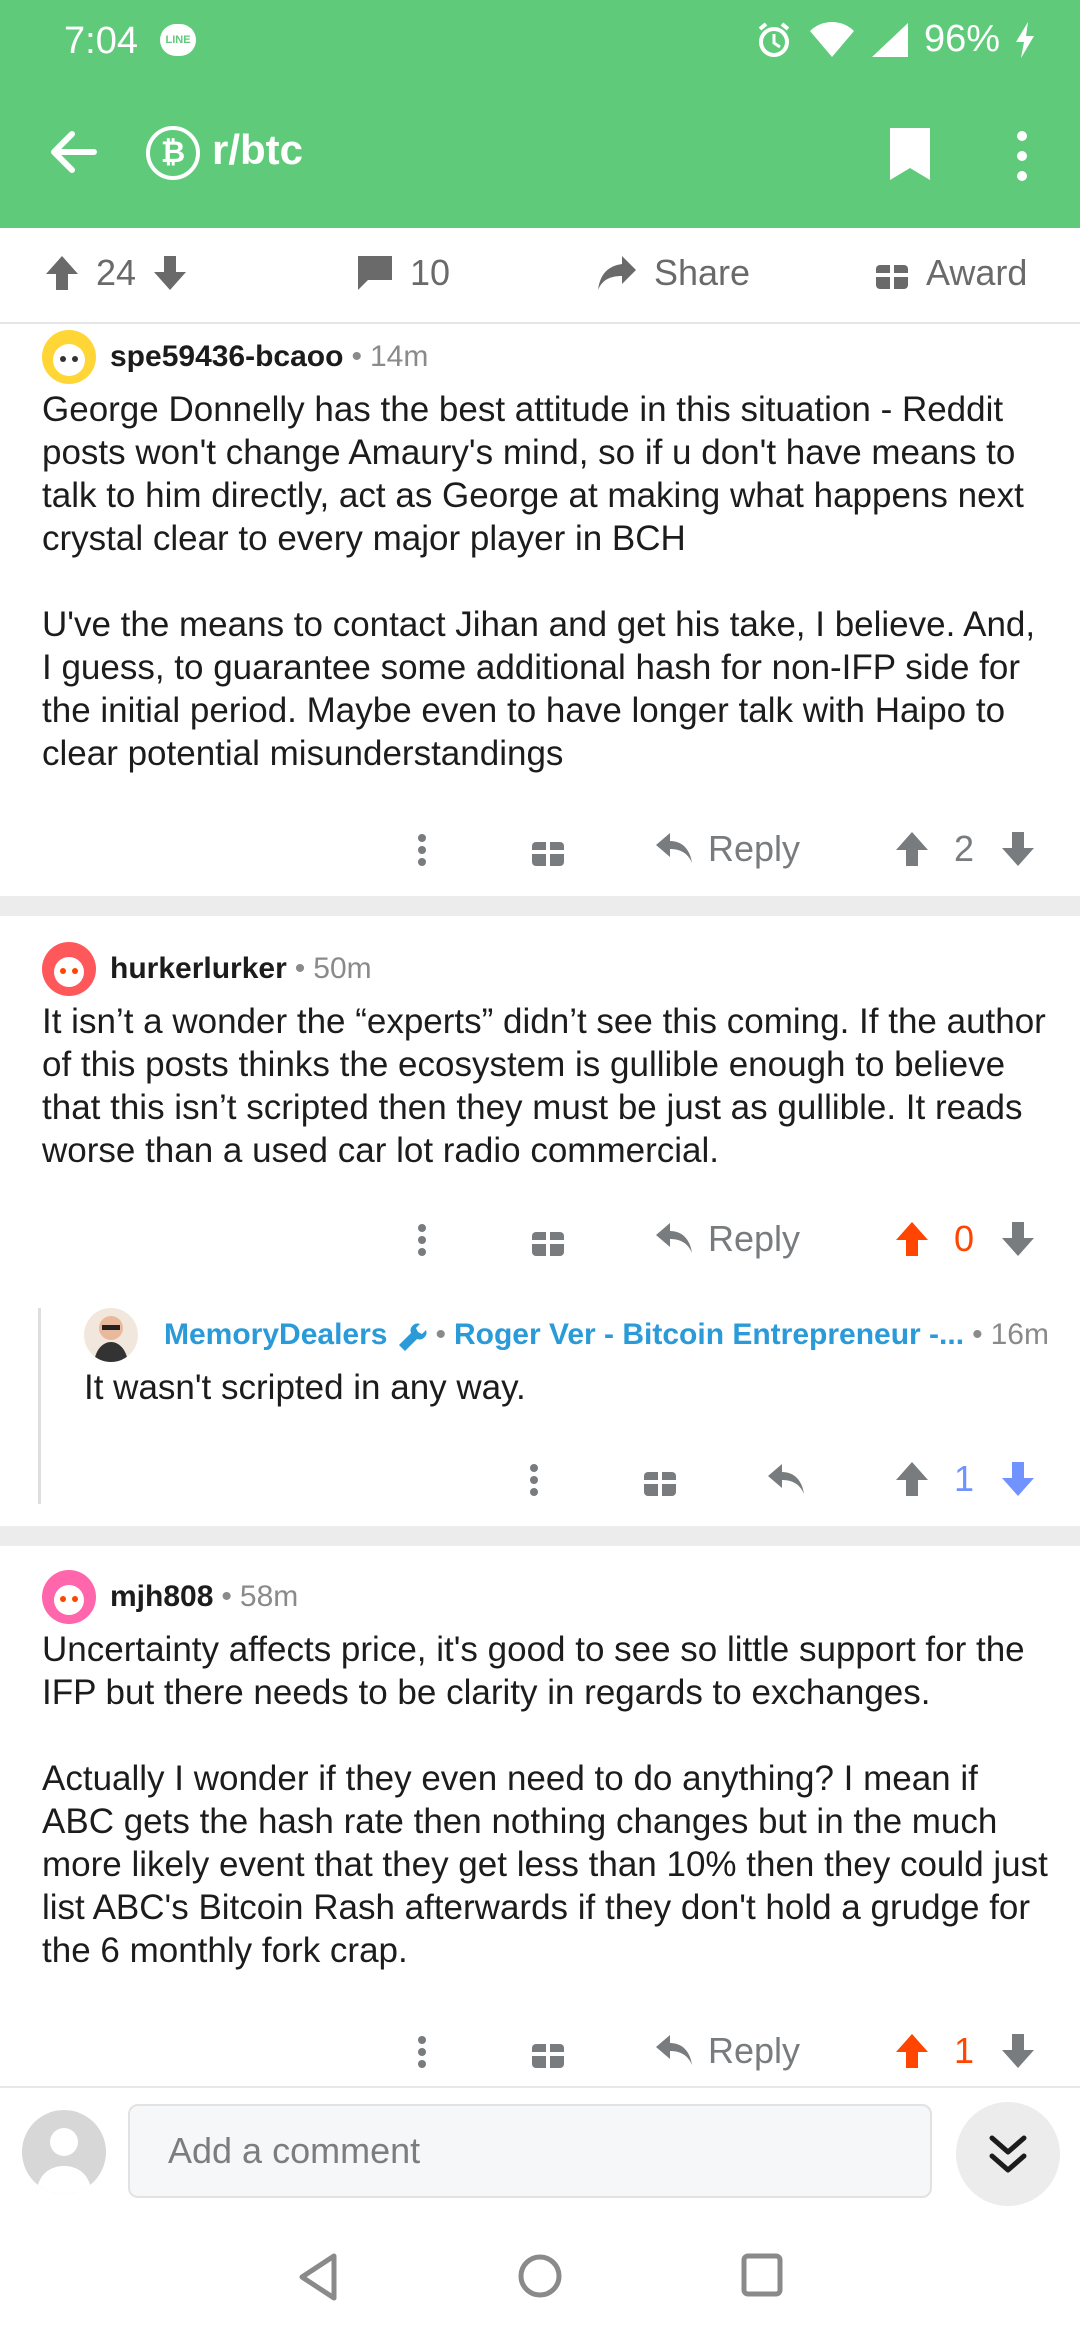 The height and width of the screenshot is (2340, 1080). What do you see at coordinates (910, 154) in the screenshot?
I see `bookmark-icon` at bounding box center [910, 154].